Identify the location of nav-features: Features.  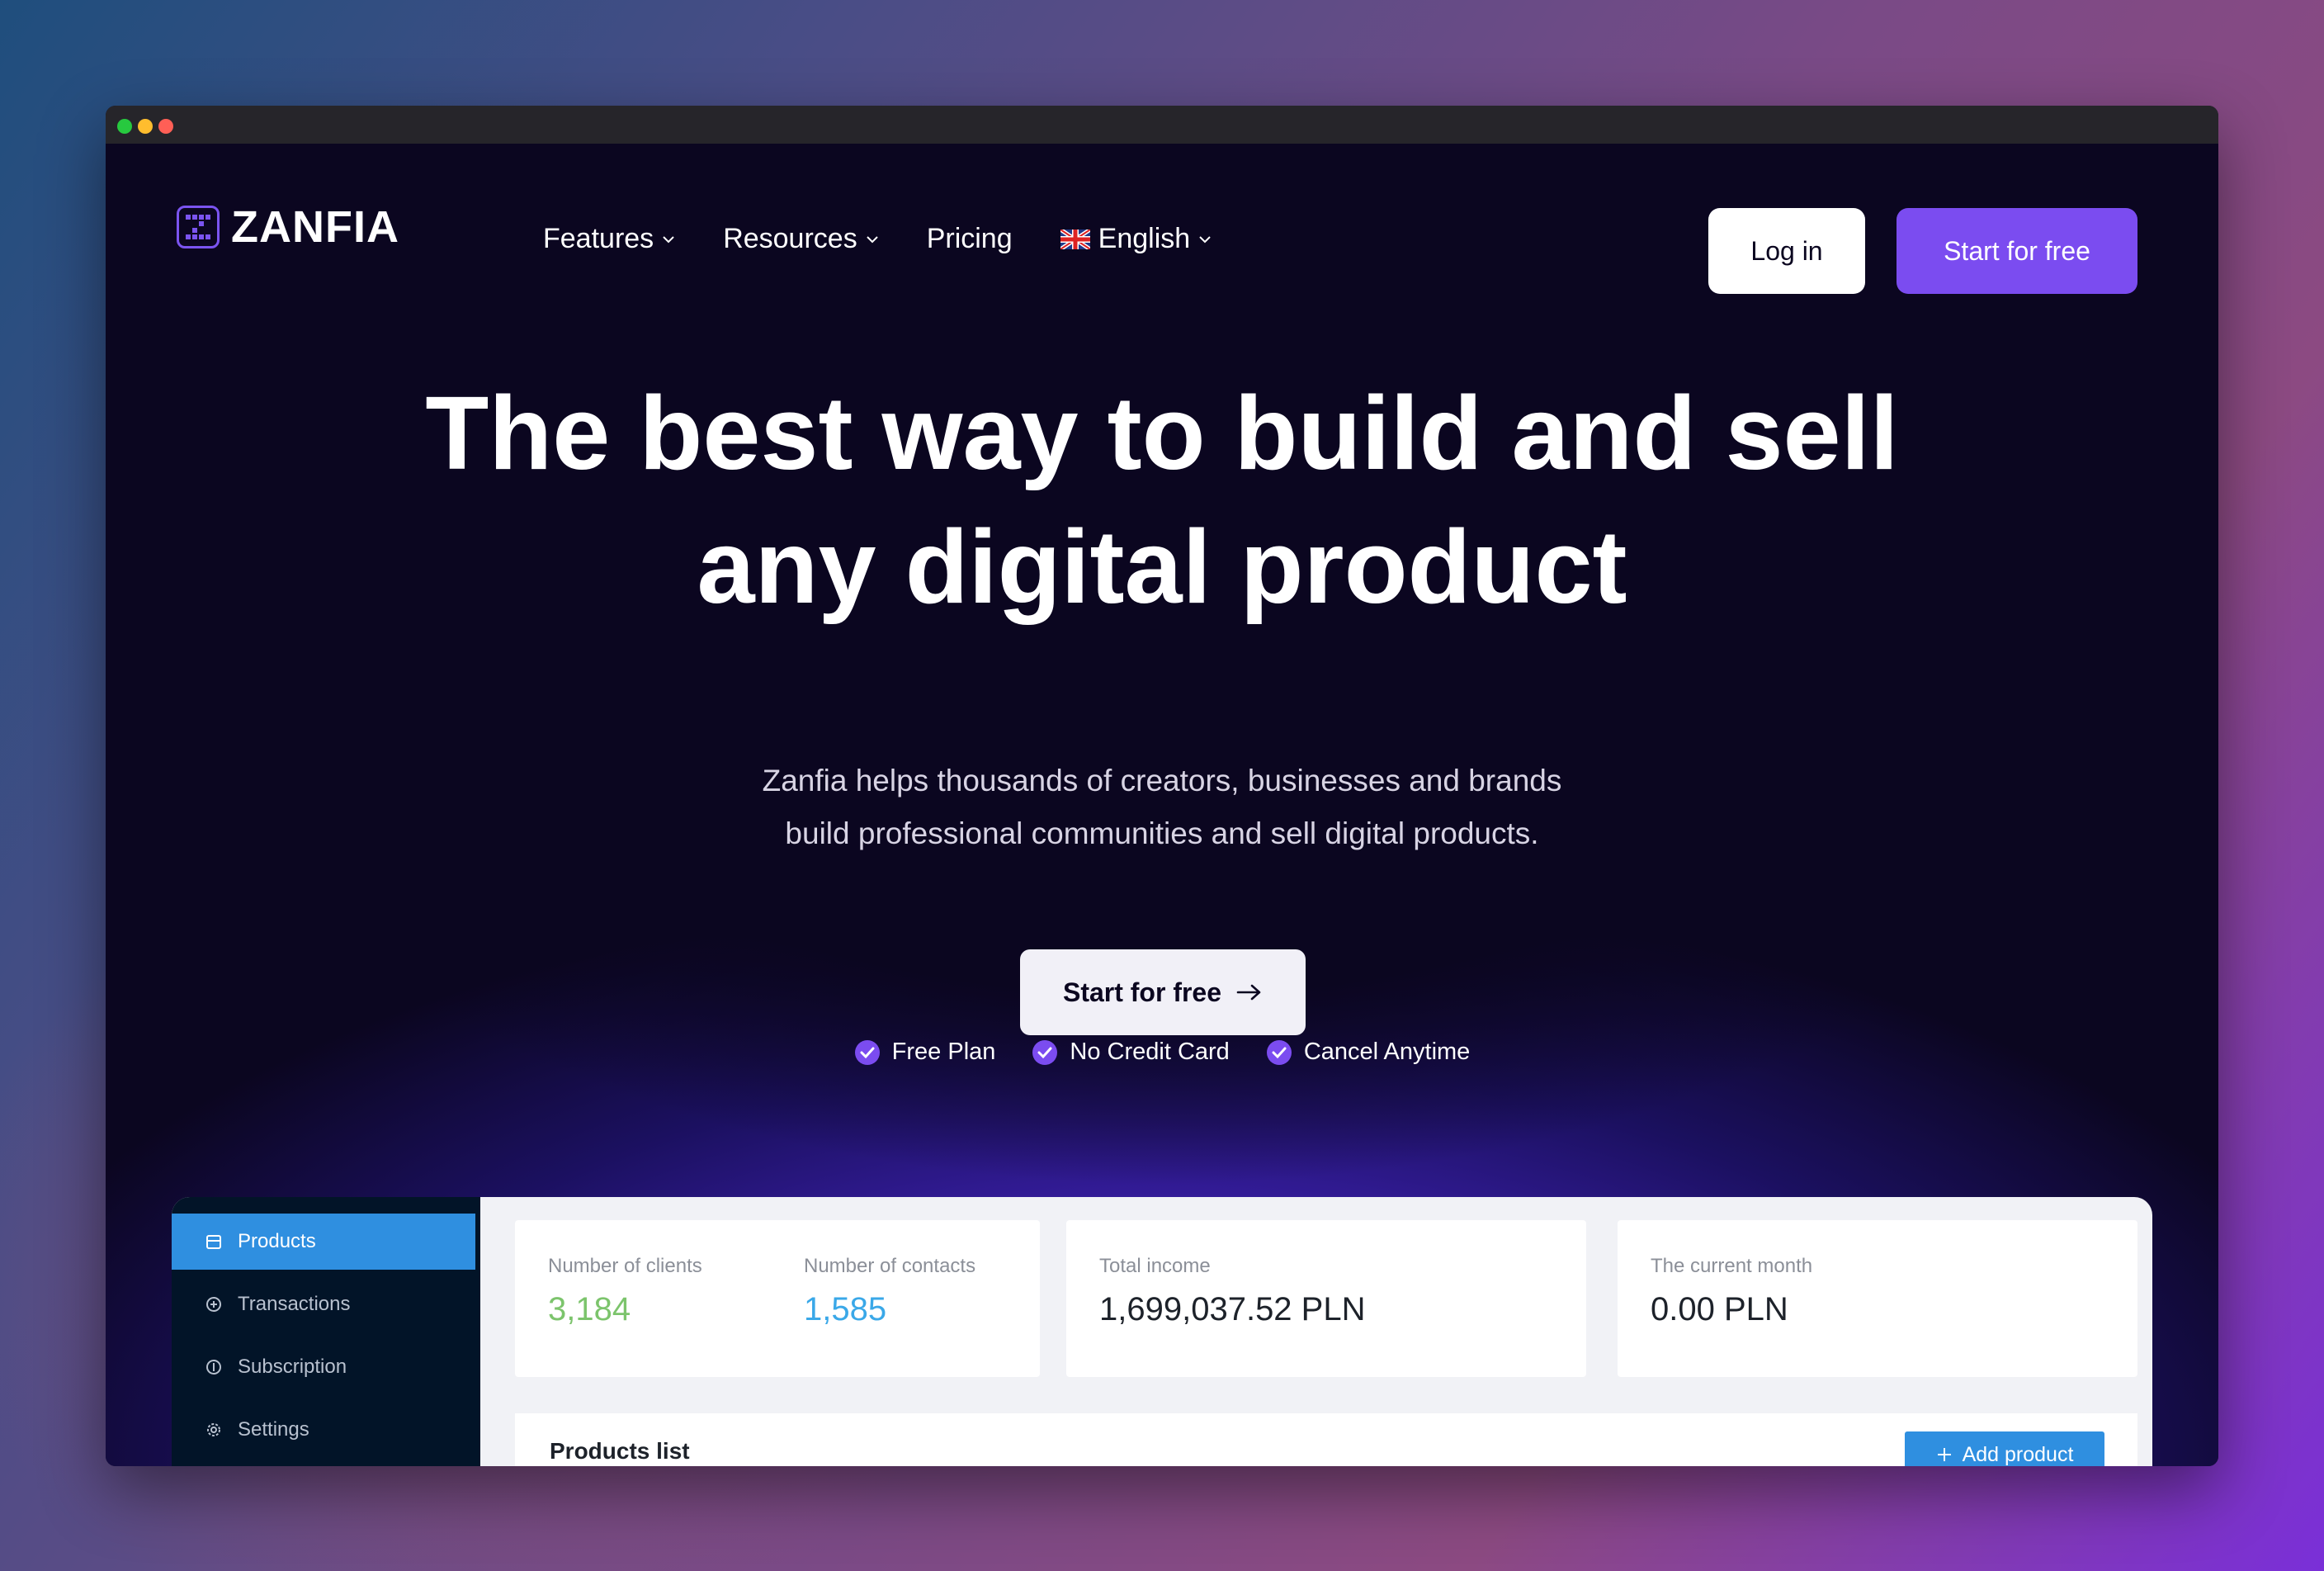
(609, 239).